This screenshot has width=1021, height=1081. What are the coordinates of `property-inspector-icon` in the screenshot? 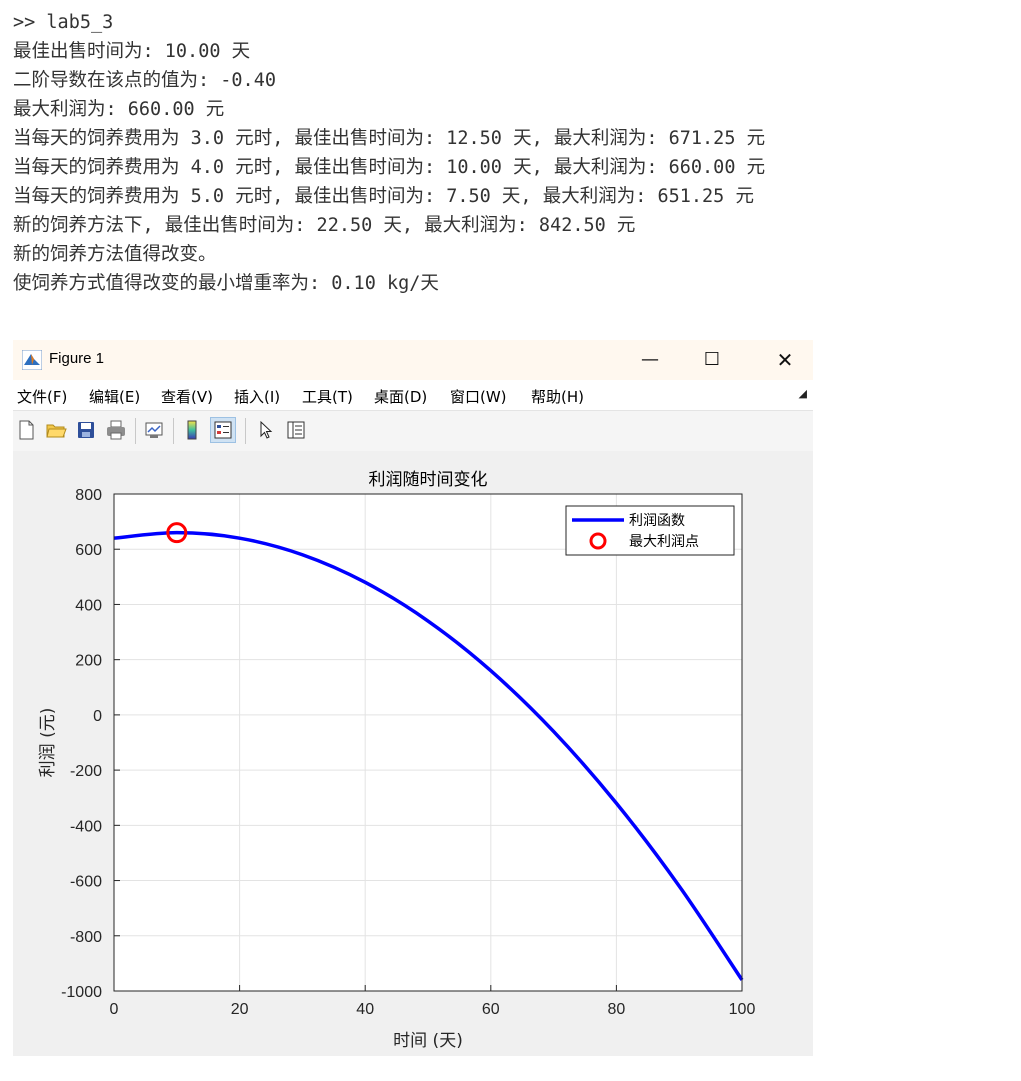 It's located at (296, 430).